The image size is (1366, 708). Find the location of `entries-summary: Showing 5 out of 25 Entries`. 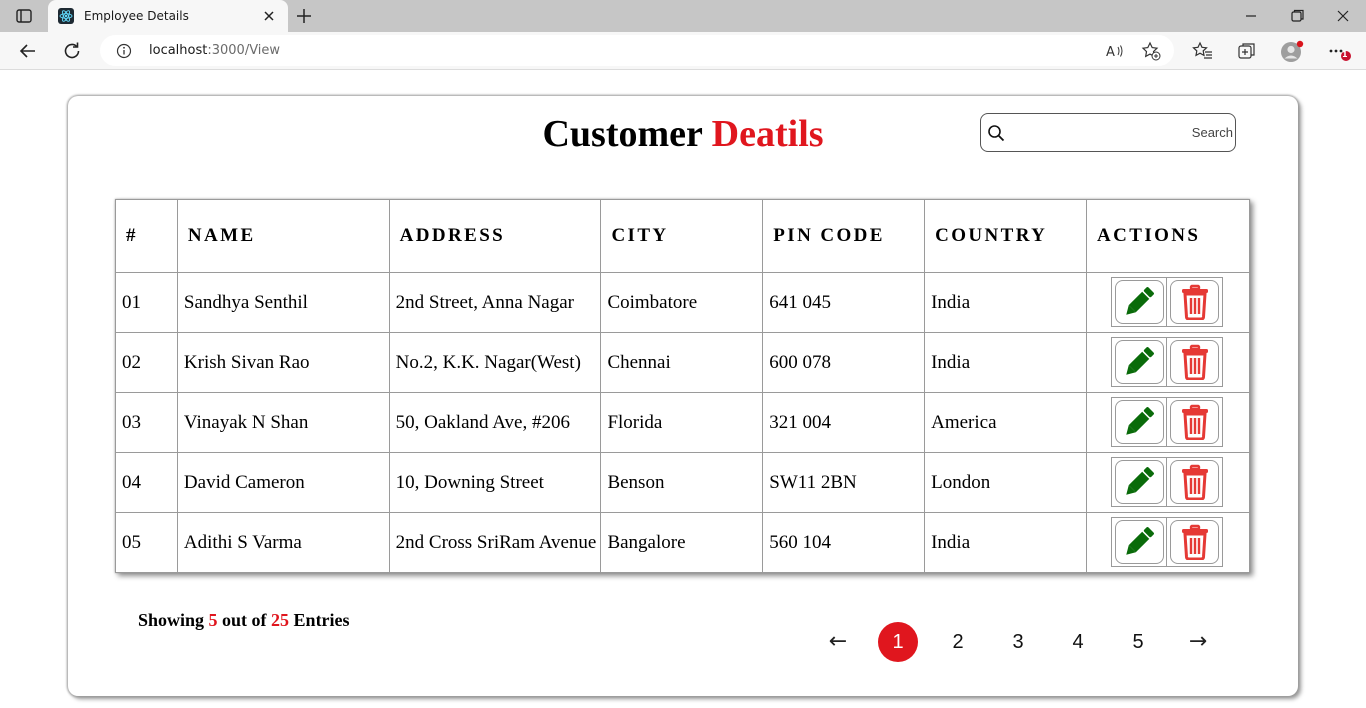

entries-summary: Showing 5 out of 25 Entries is located at coordinates (244, 620).